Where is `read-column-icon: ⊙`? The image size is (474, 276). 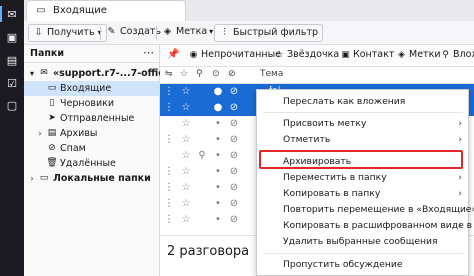
read-column-icon: ⊙ is located at coordinates (216, 74).